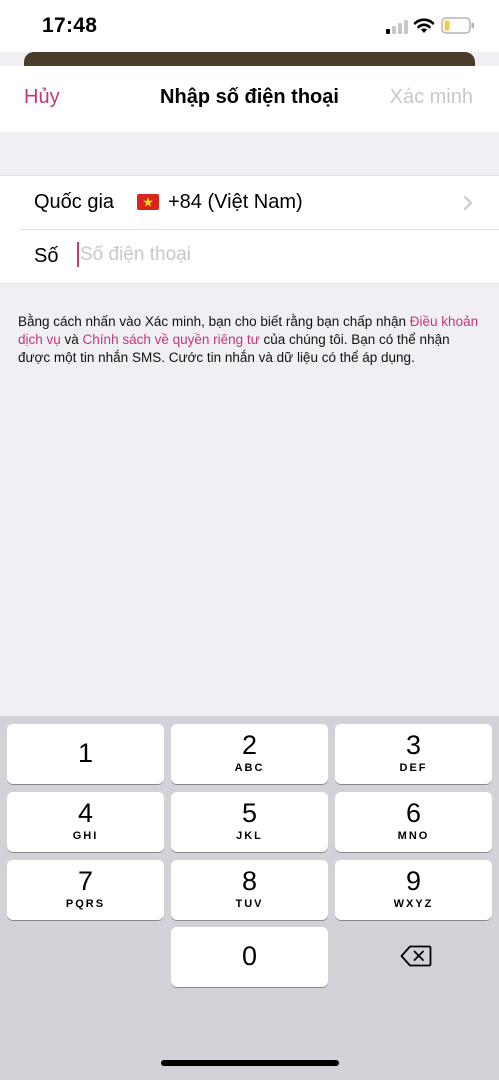  Describe the element at coordinates (249, 836) in the screenshot. I see `key-letters: JKL` at that location.